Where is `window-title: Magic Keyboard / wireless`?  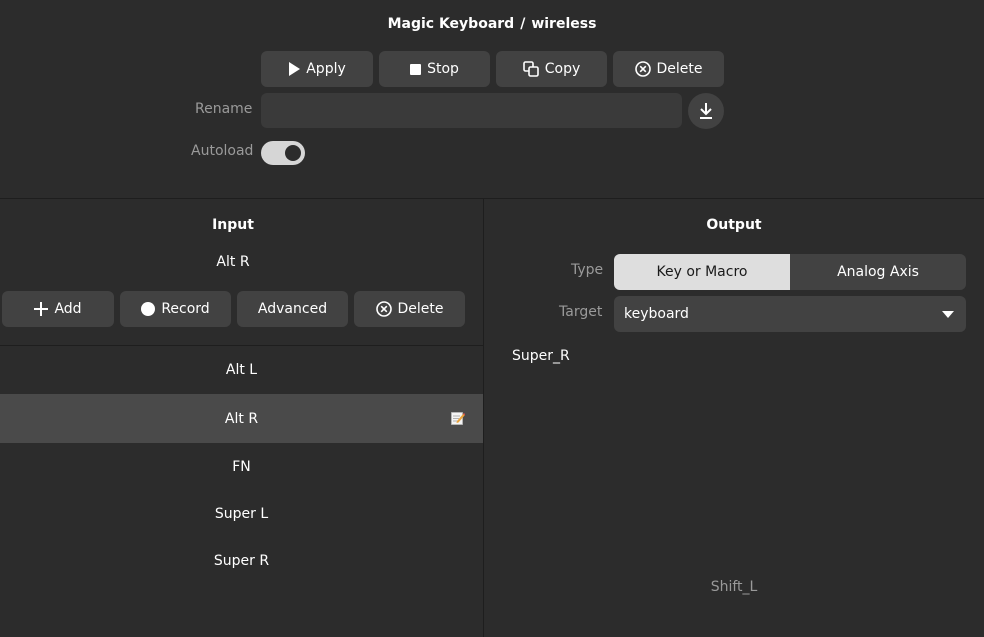 window-title: Magic Keyboard / wireless is located at coordinates (492, 24).